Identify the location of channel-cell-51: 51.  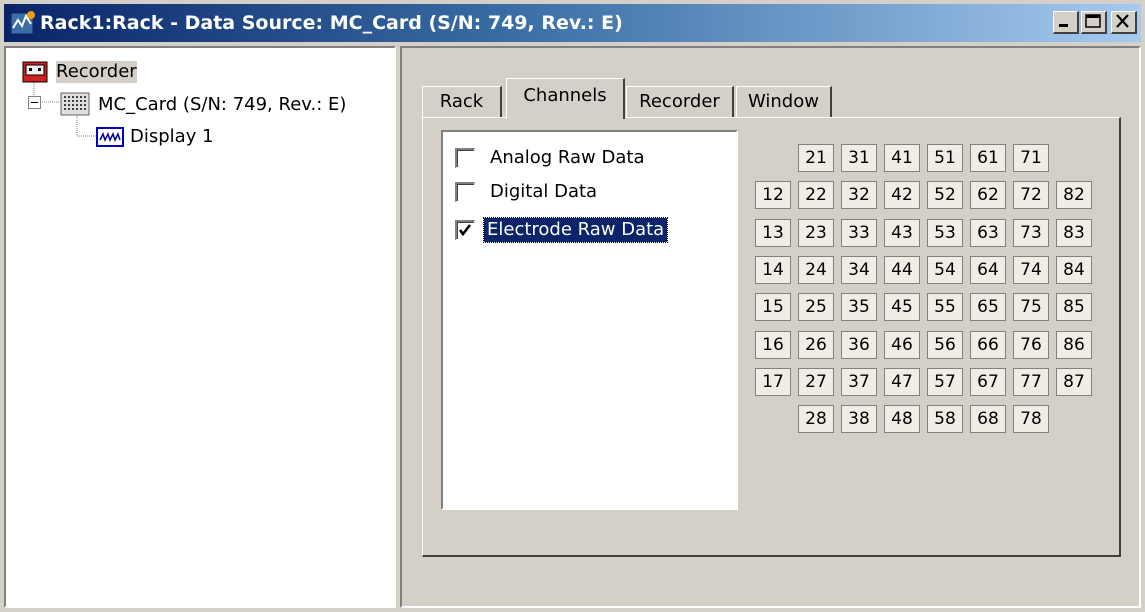
(945, 158).